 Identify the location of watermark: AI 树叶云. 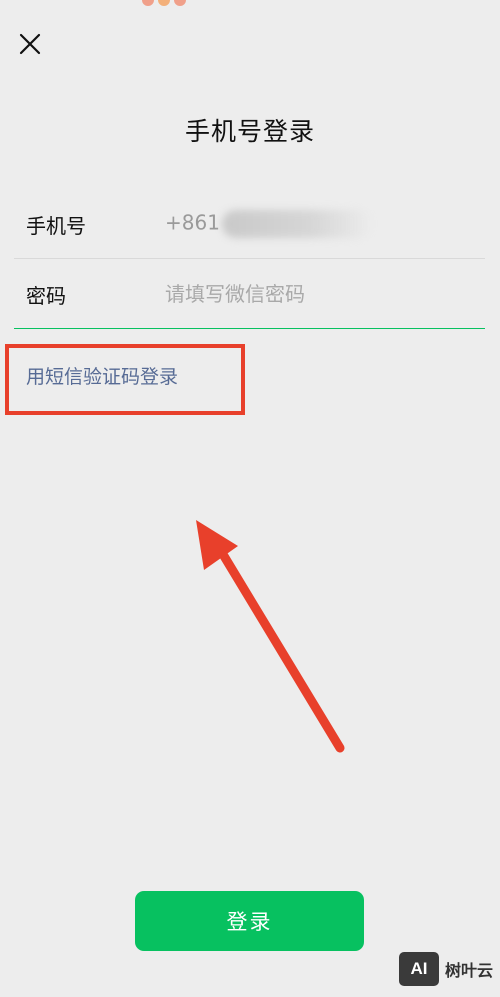
(446, 969).